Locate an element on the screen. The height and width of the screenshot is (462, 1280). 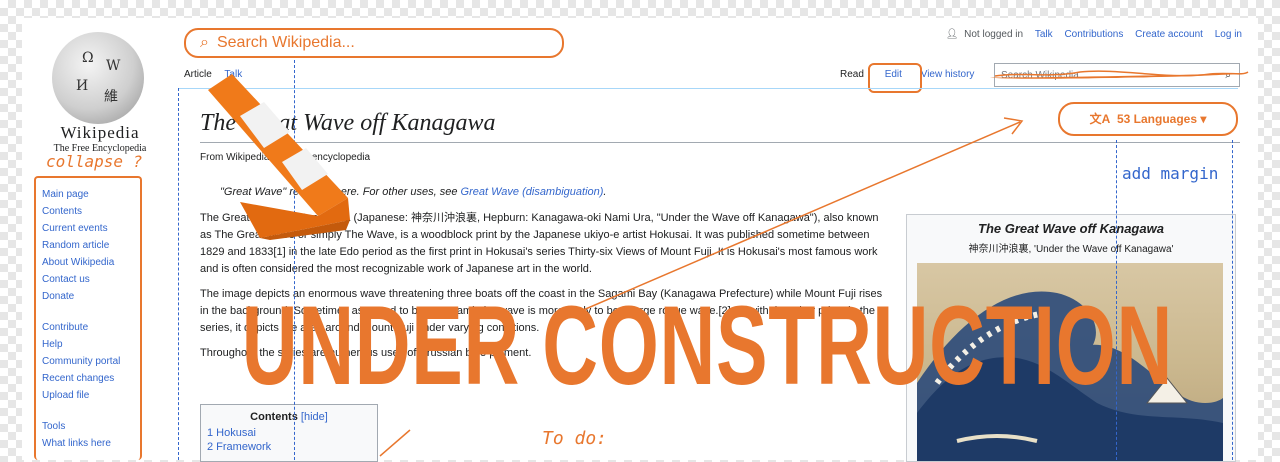
arrow-line is located at coordinates (395, 443).